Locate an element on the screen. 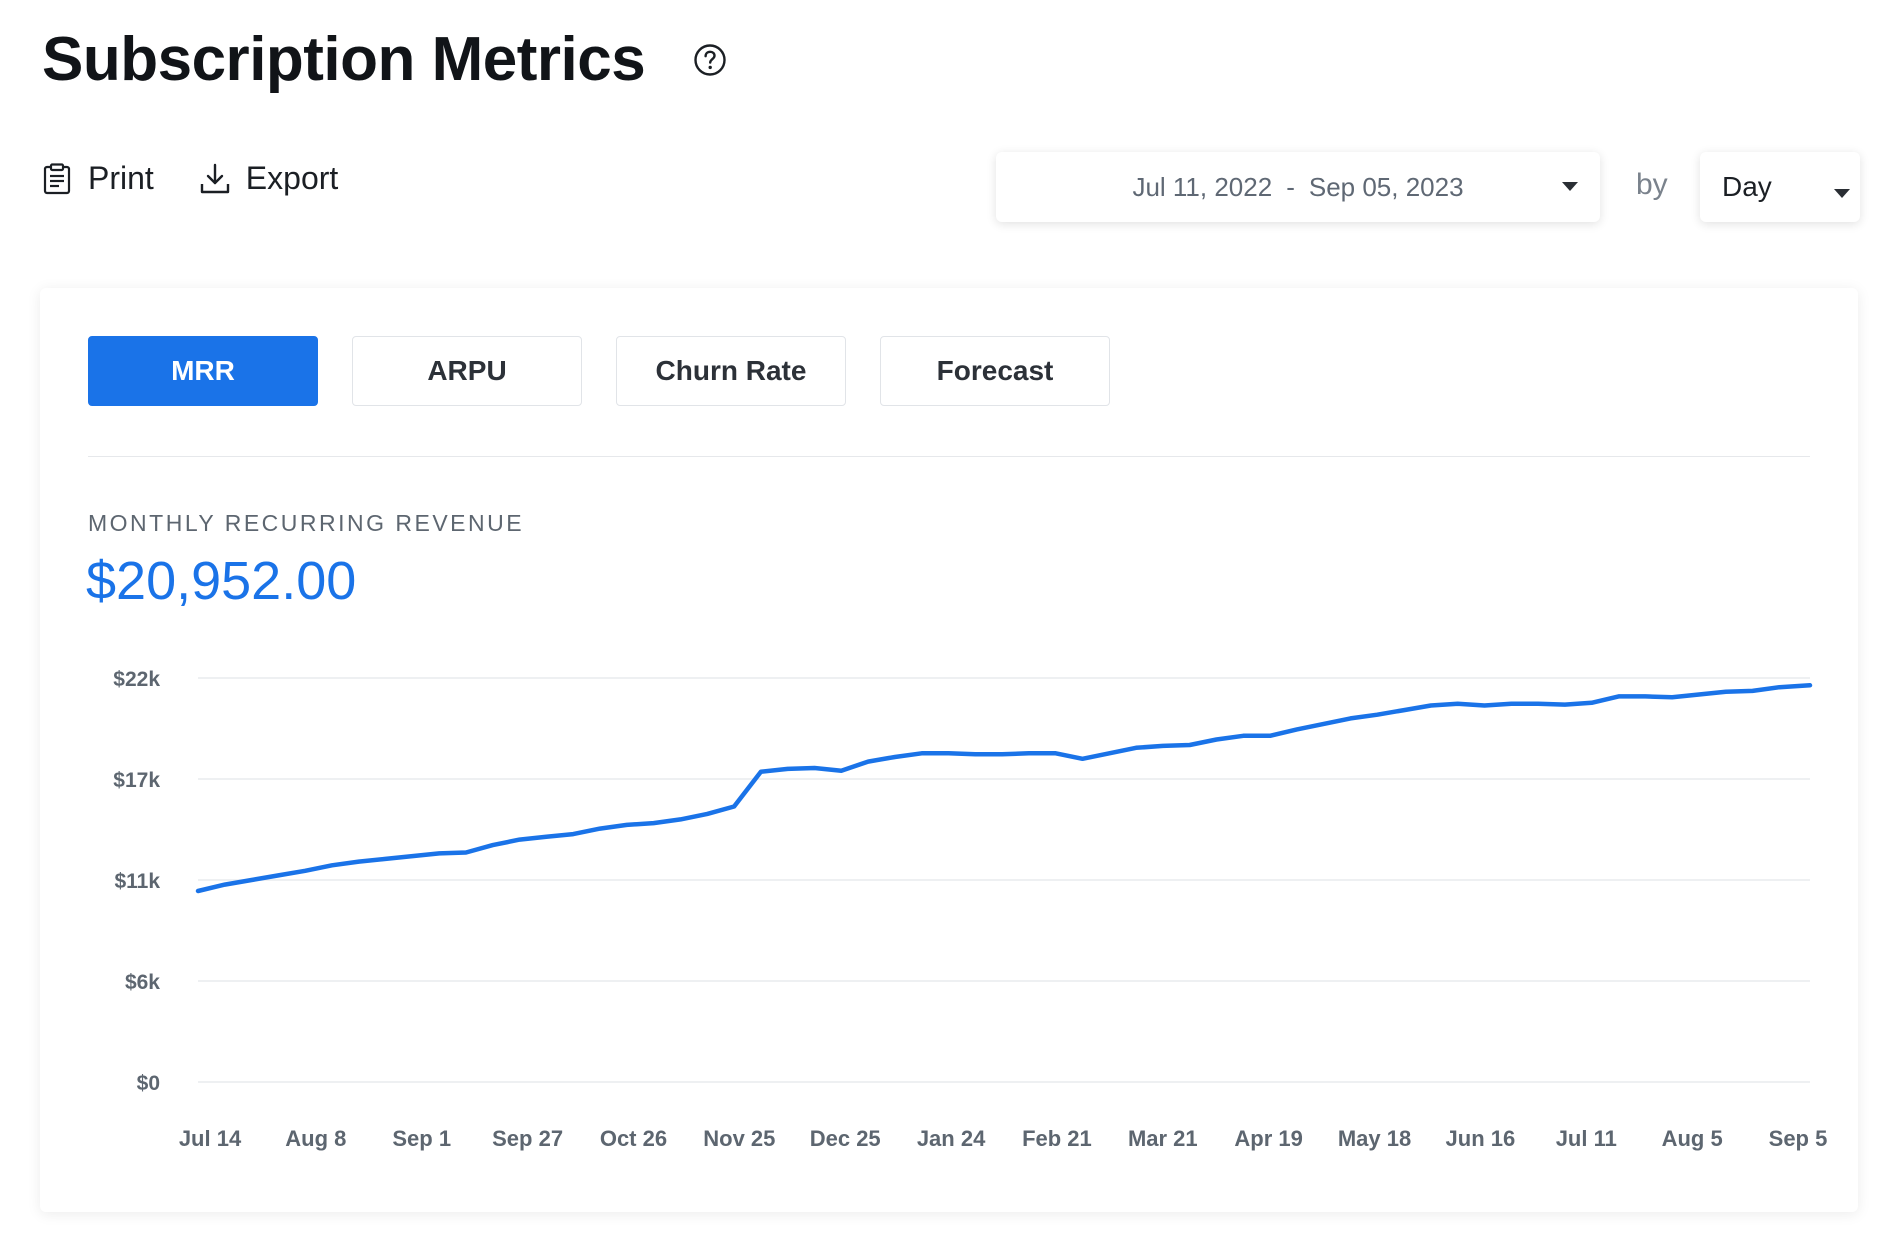  granularity-by-label: by is located at coordinates (1652, 184).